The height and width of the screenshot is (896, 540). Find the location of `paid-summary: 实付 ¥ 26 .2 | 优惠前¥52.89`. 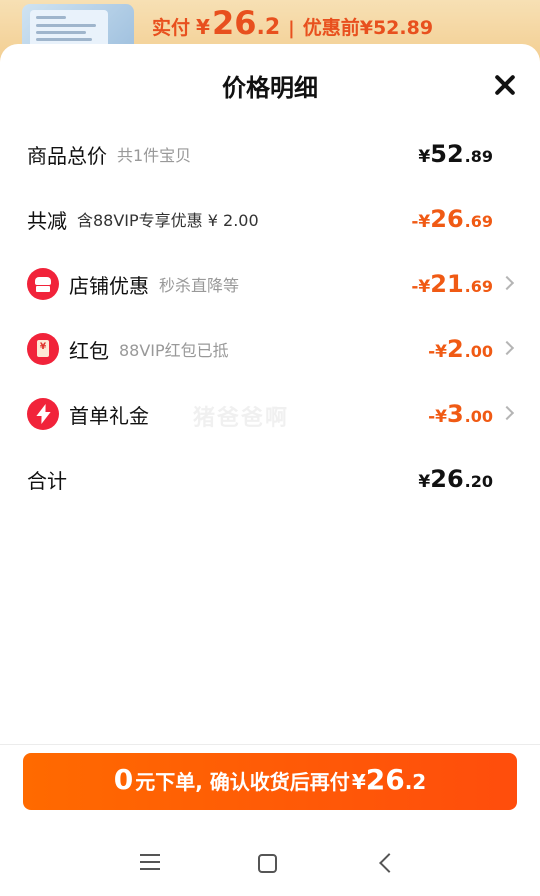

paid-summary: 实付 ¥ 26 .2 | 优惠前¥52.89 is located at coordinates (292, 24).